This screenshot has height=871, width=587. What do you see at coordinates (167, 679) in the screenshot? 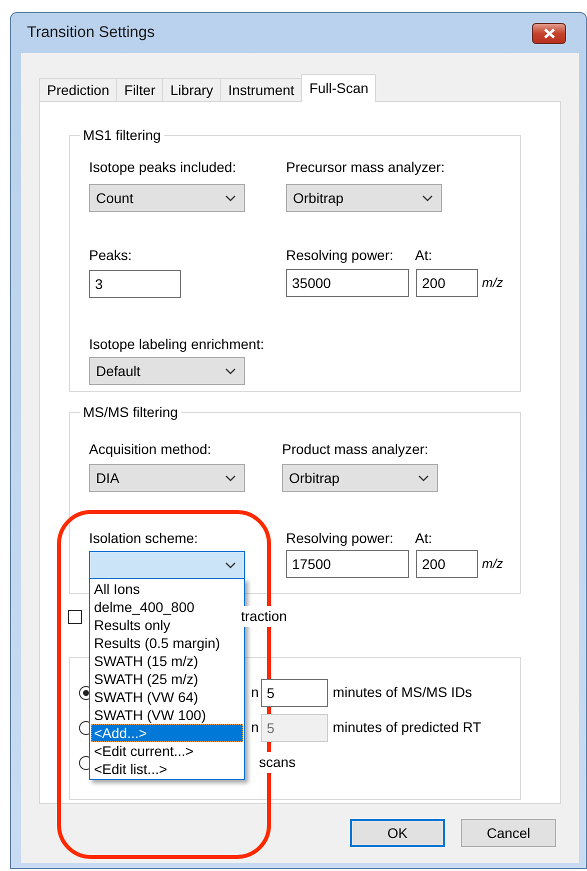
I see `dropdown-option: SWATH (25 m/z)` at bounding box center [167, 679].